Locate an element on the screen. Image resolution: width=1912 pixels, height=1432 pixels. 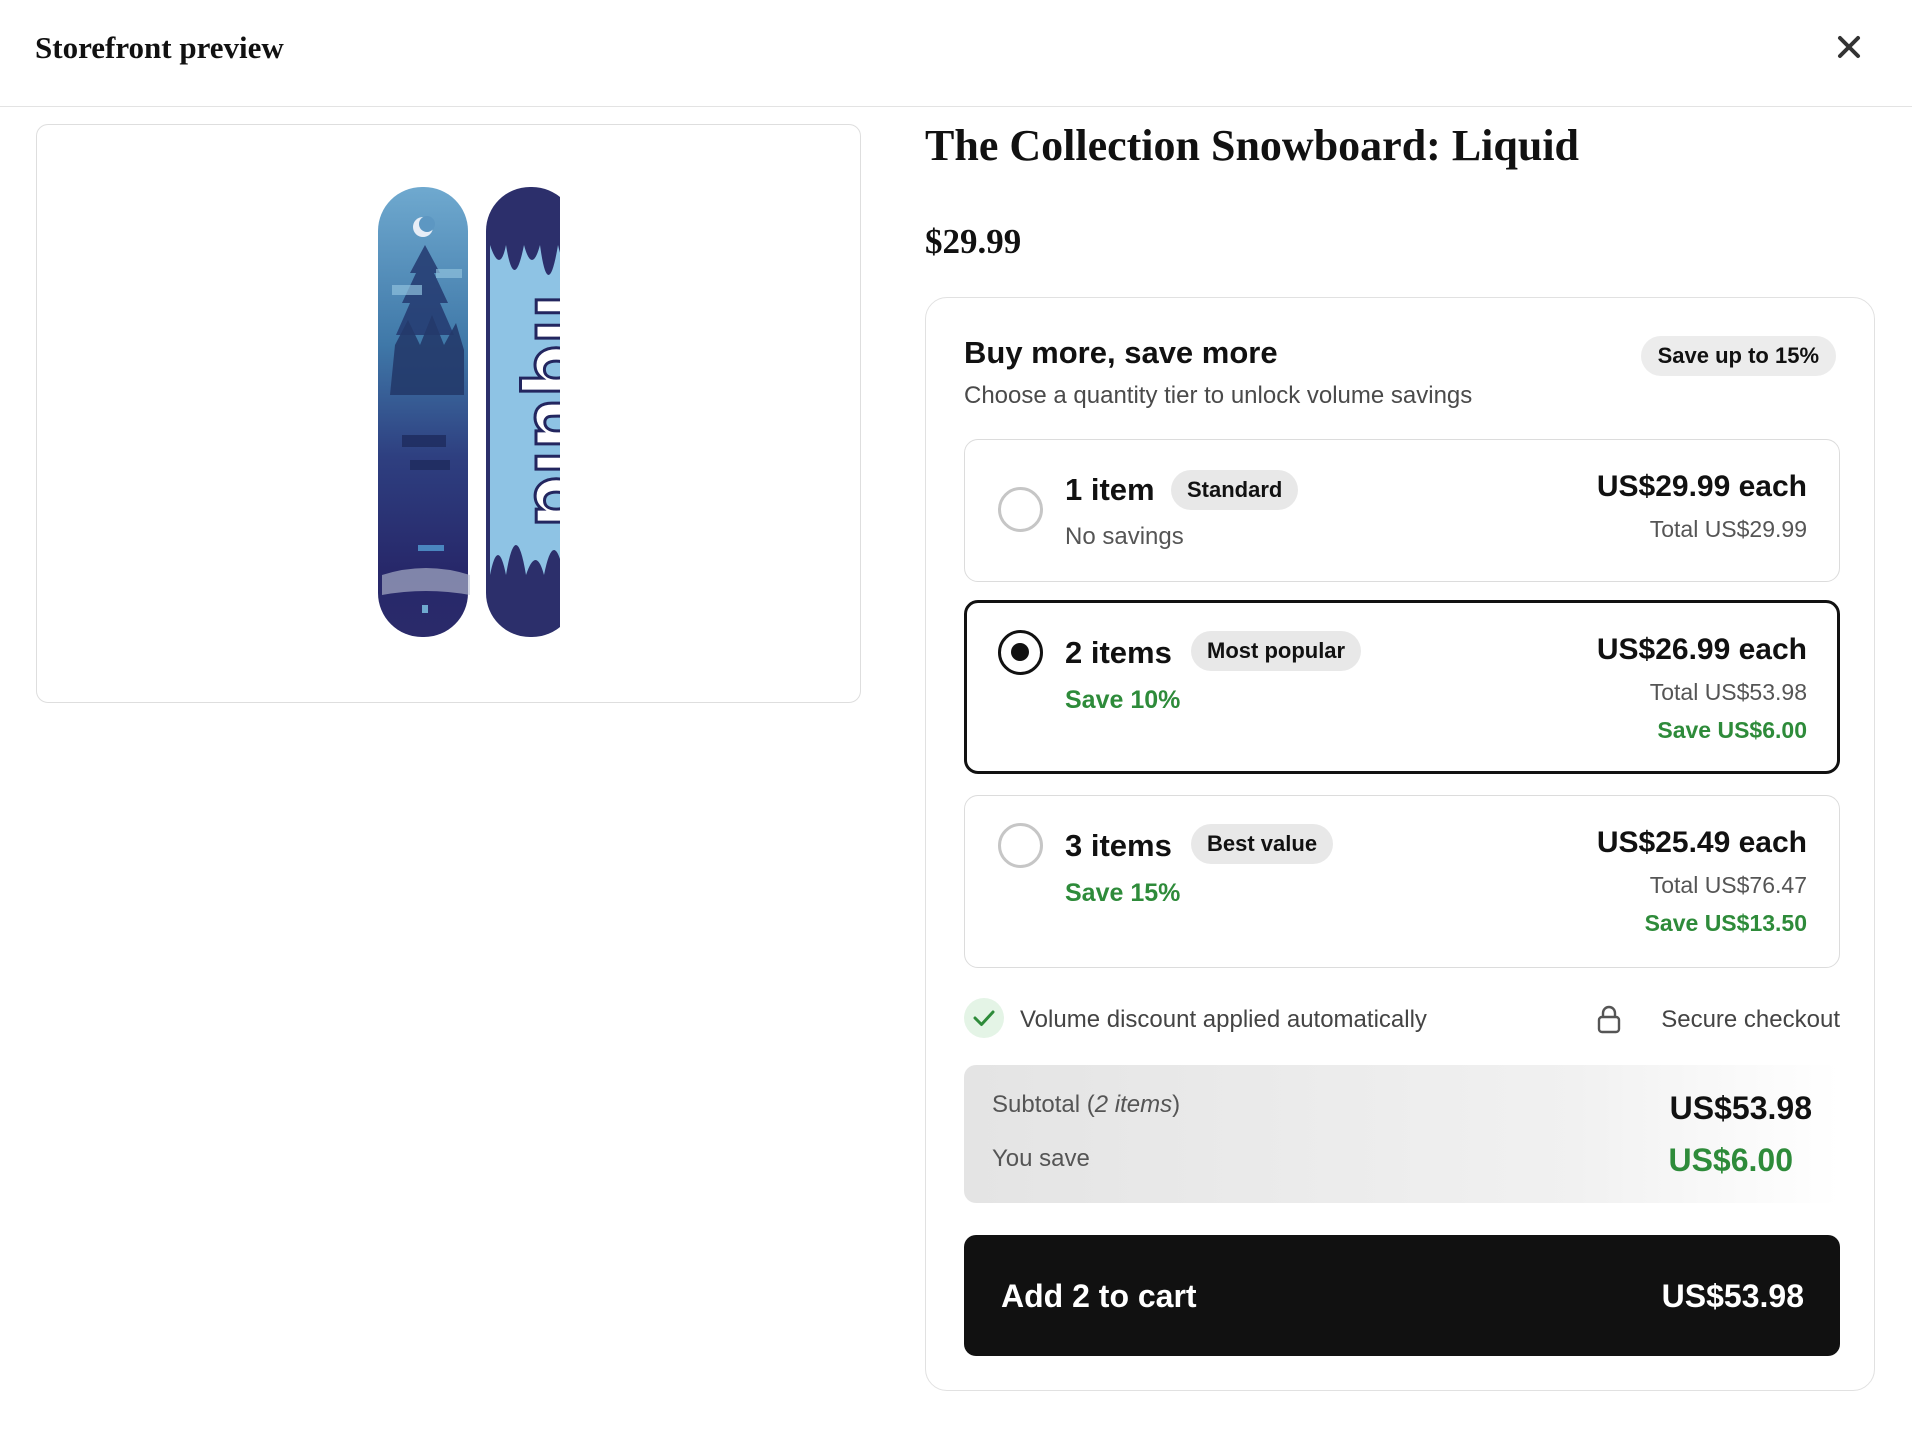
secure-checkout-text: Secure checkout is located at coordinates (1750, 1019).